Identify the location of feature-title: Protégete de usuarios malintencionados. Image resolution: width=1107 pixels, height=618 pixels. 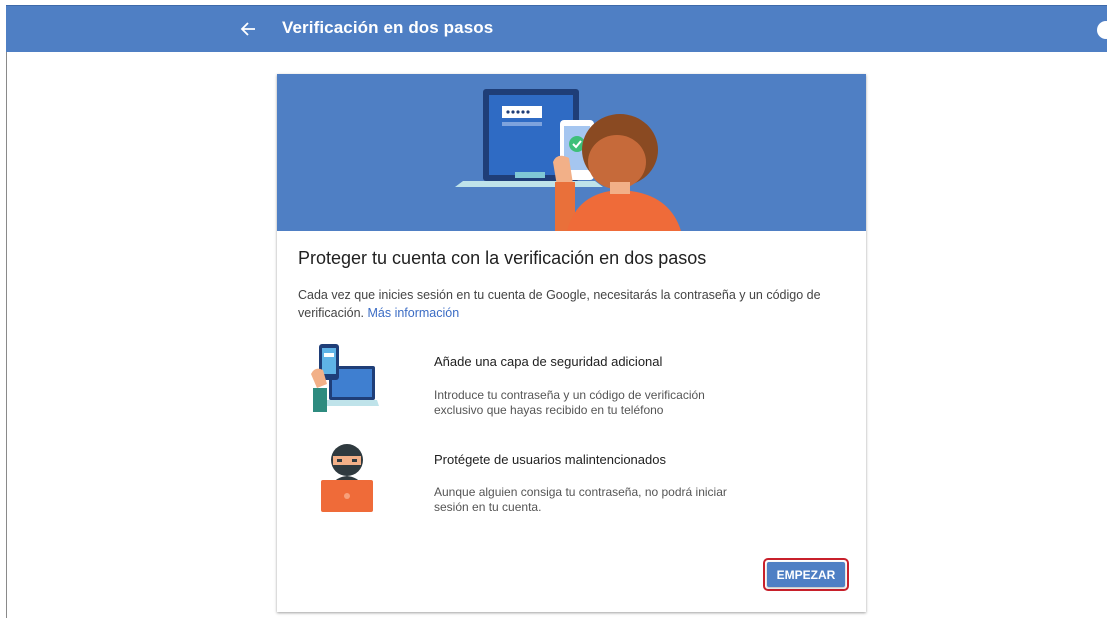
(550, 459).